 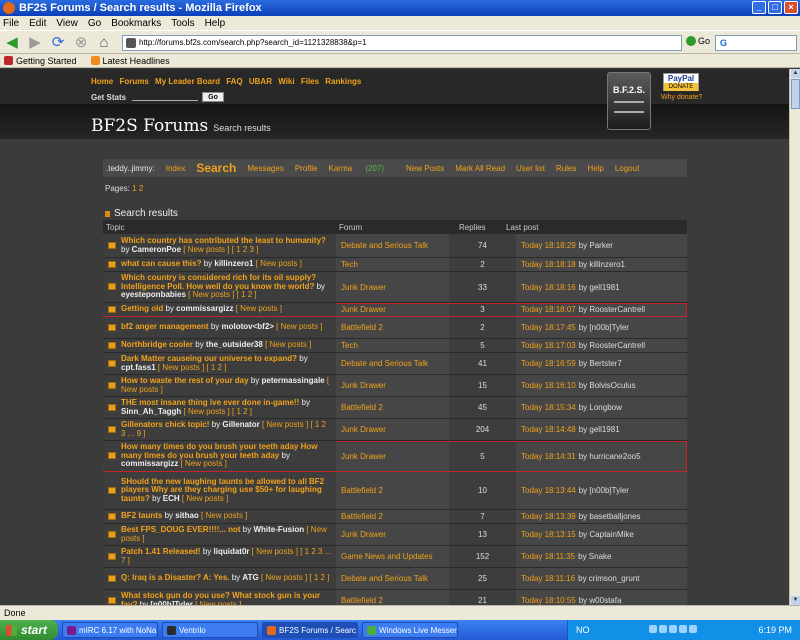 I want to click on menu-bookmarks: Bookmarks, so click(x=136, y=23).